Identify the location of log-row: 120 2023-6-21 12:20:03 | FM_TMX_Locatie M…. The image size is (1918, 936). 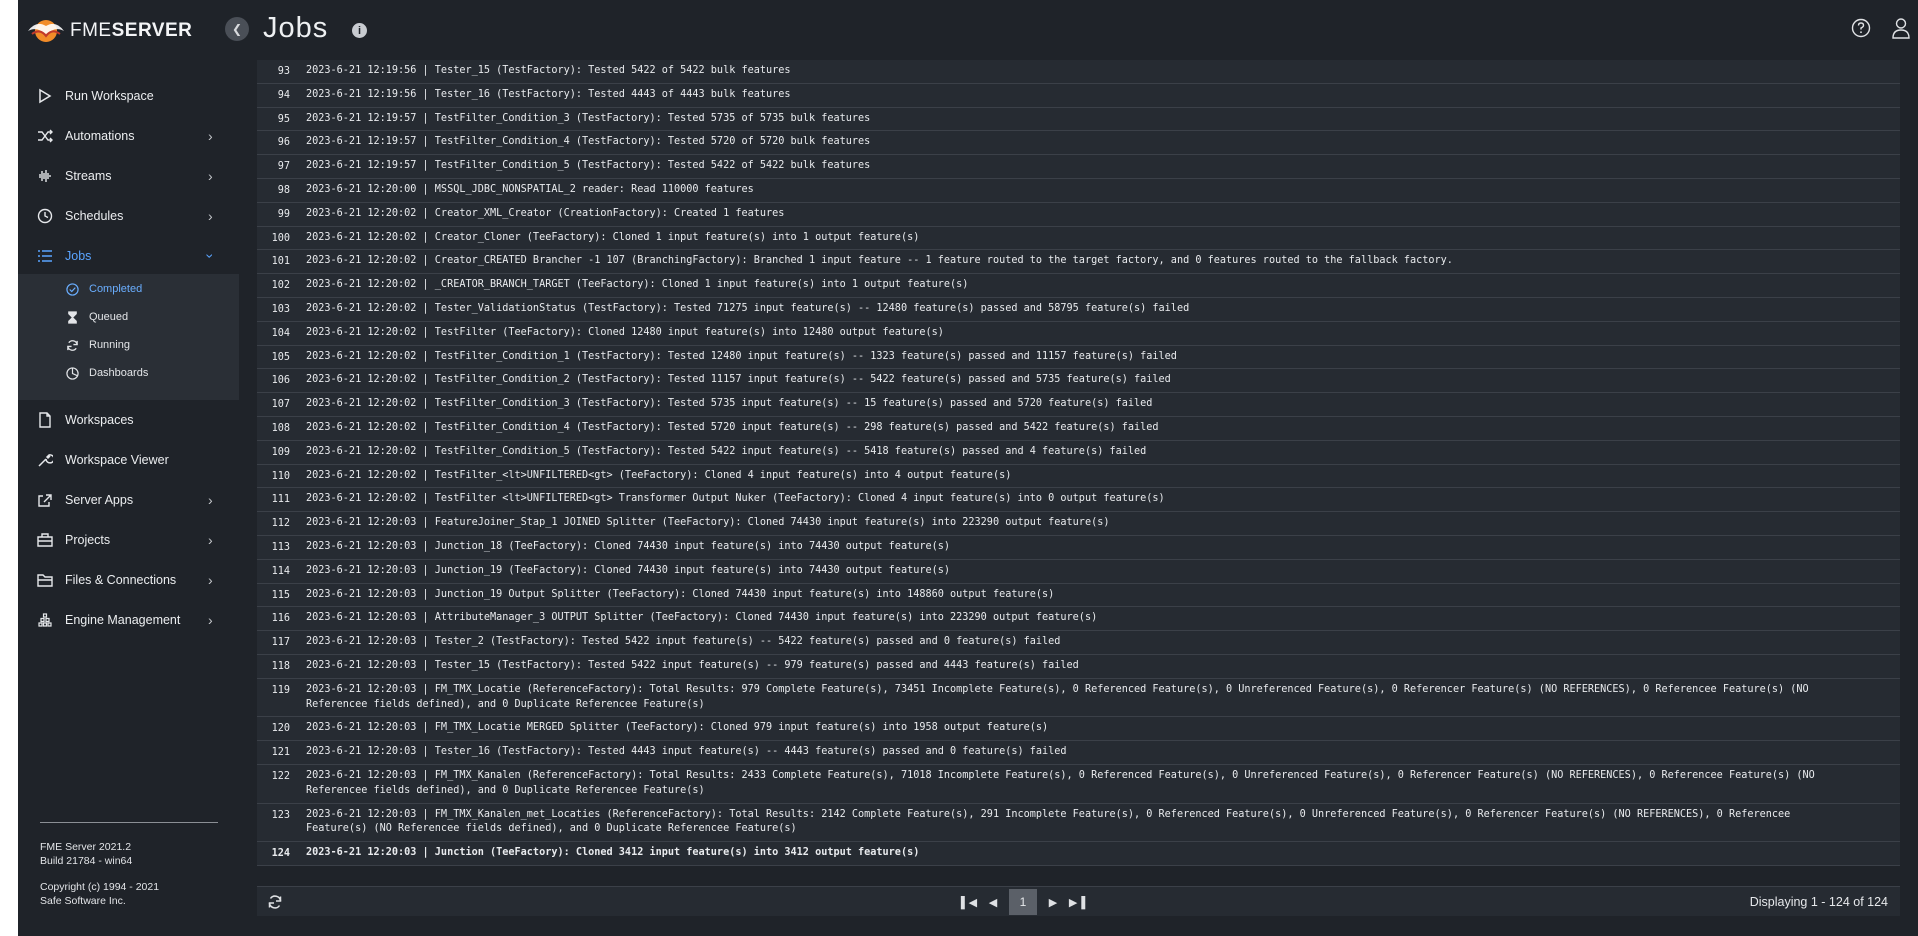
(1078, 729).